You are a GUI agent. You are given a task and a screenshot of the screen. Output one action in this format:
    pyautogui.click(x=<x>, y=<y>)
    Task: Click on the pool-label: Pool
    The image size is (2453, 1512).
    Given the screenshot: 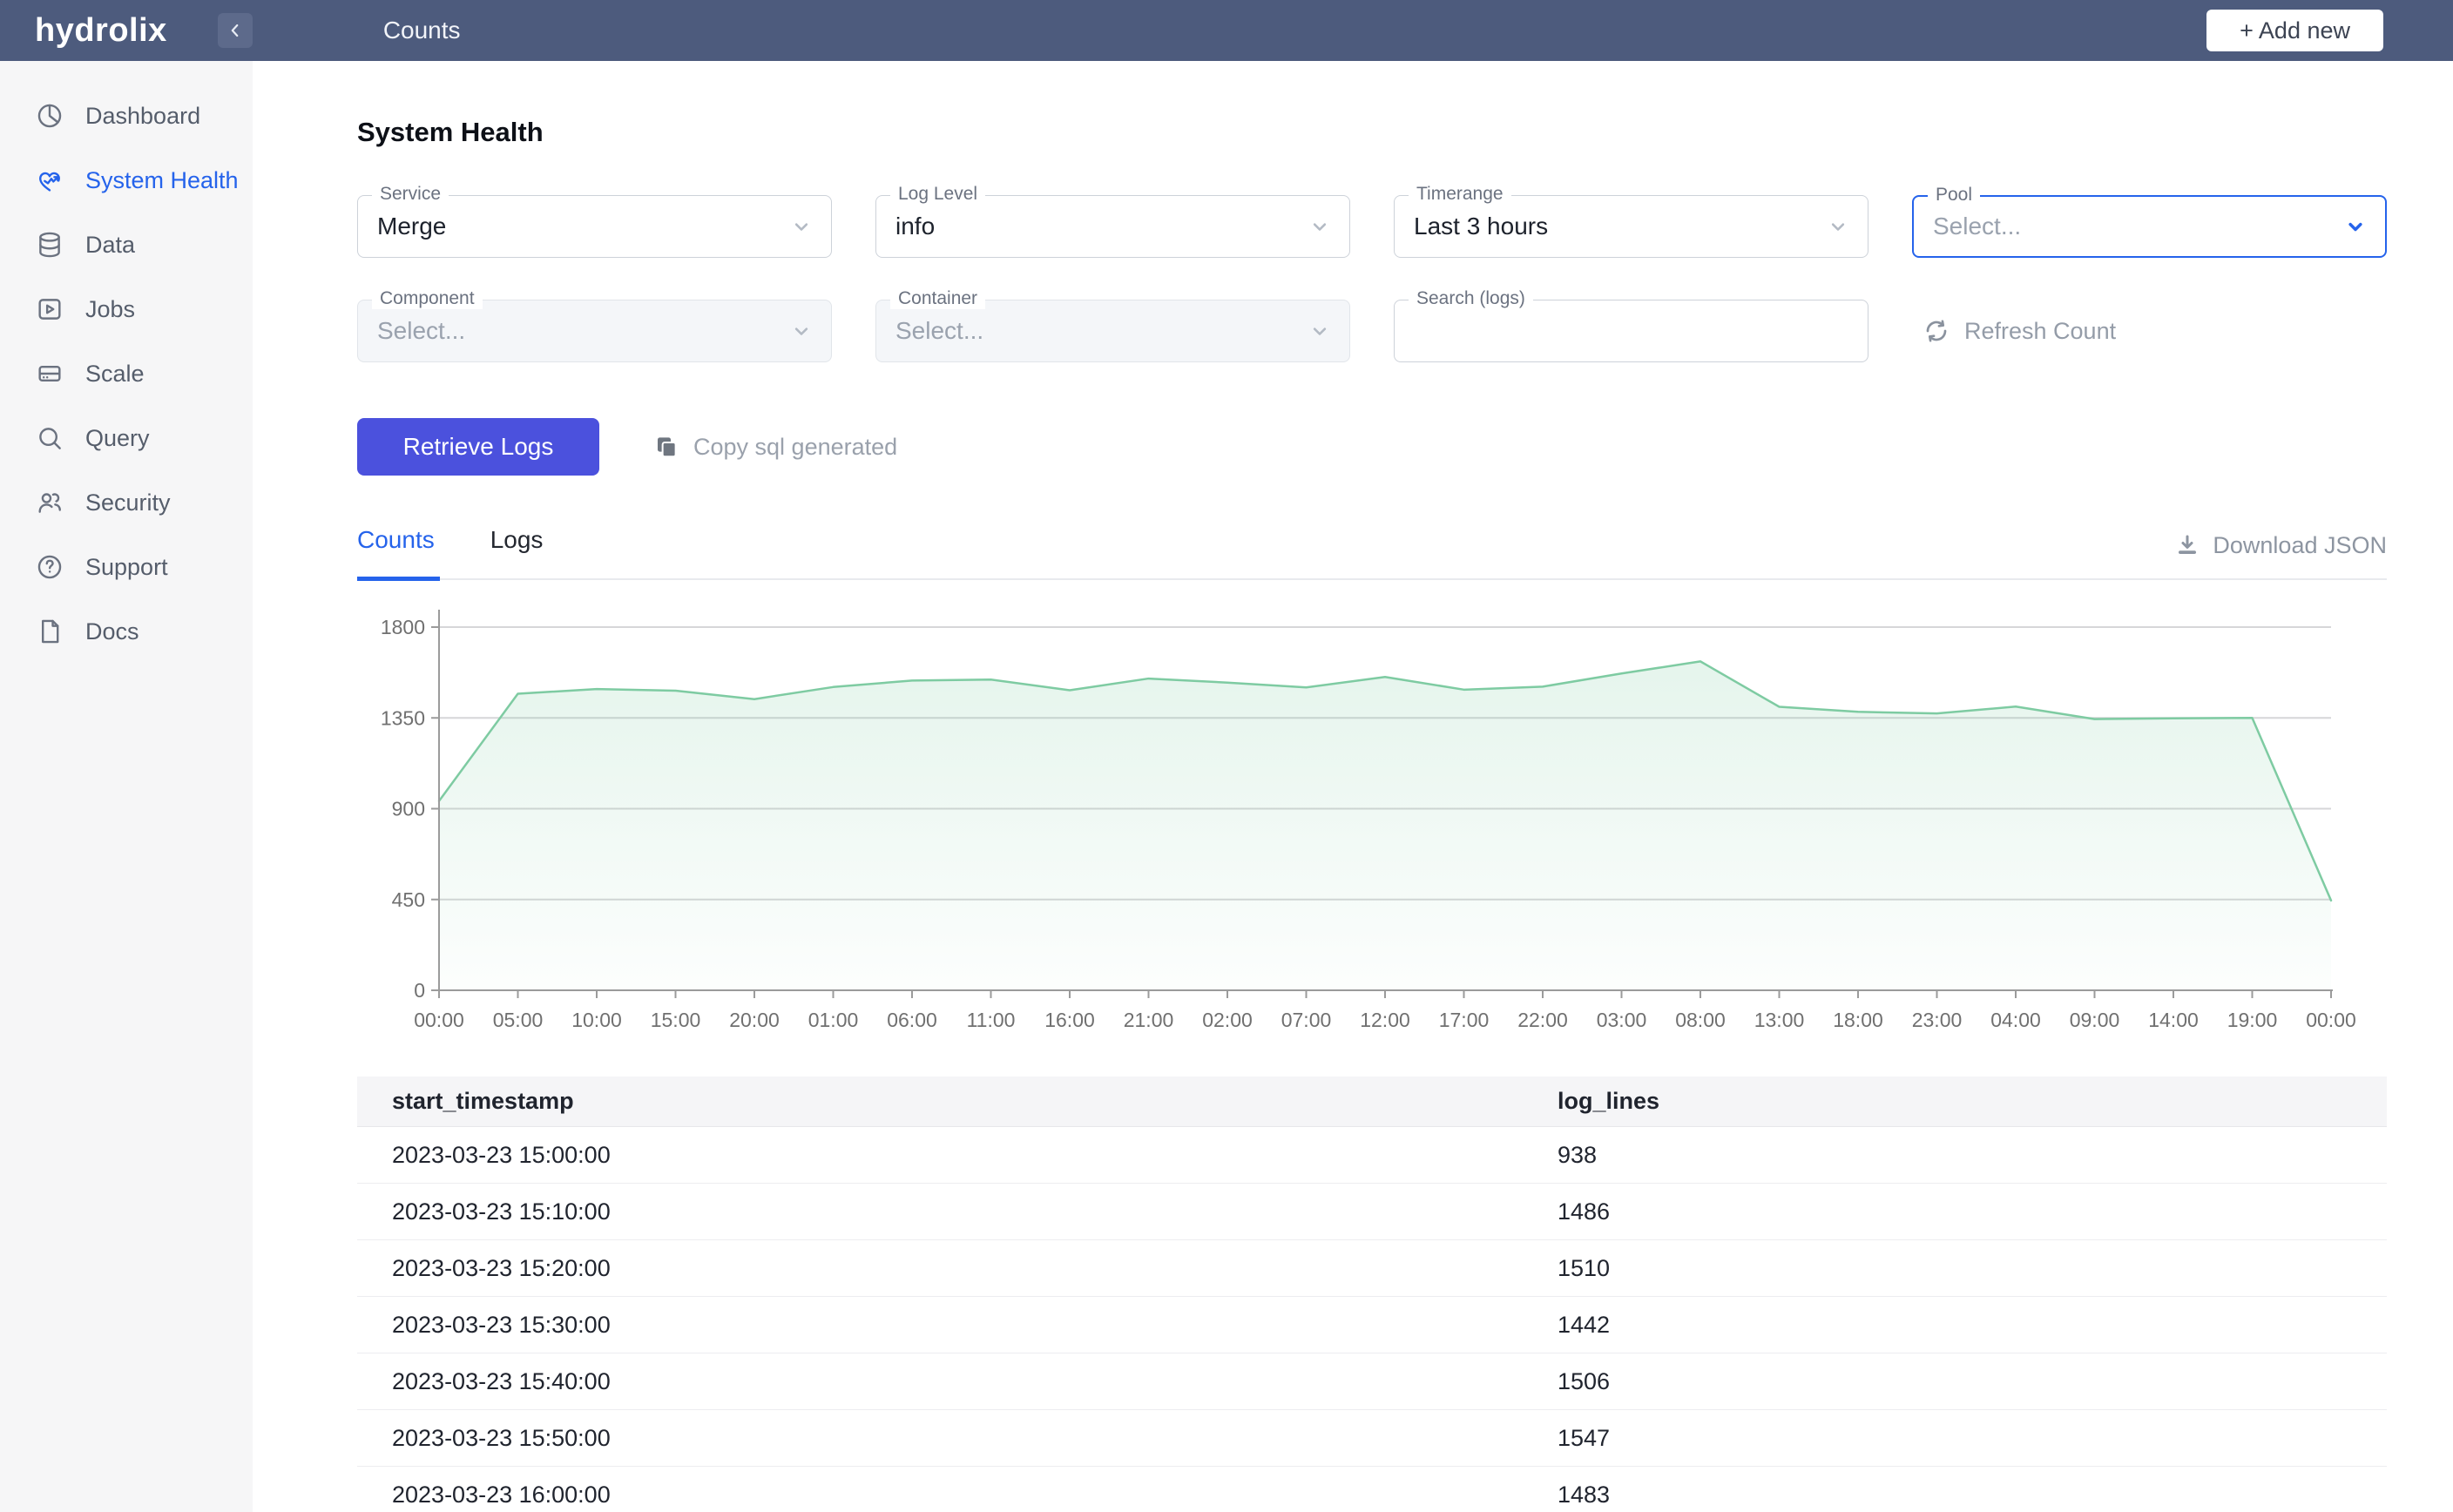 What is the action you would take?
    pyautogui.click(x=1955, y=195)
    